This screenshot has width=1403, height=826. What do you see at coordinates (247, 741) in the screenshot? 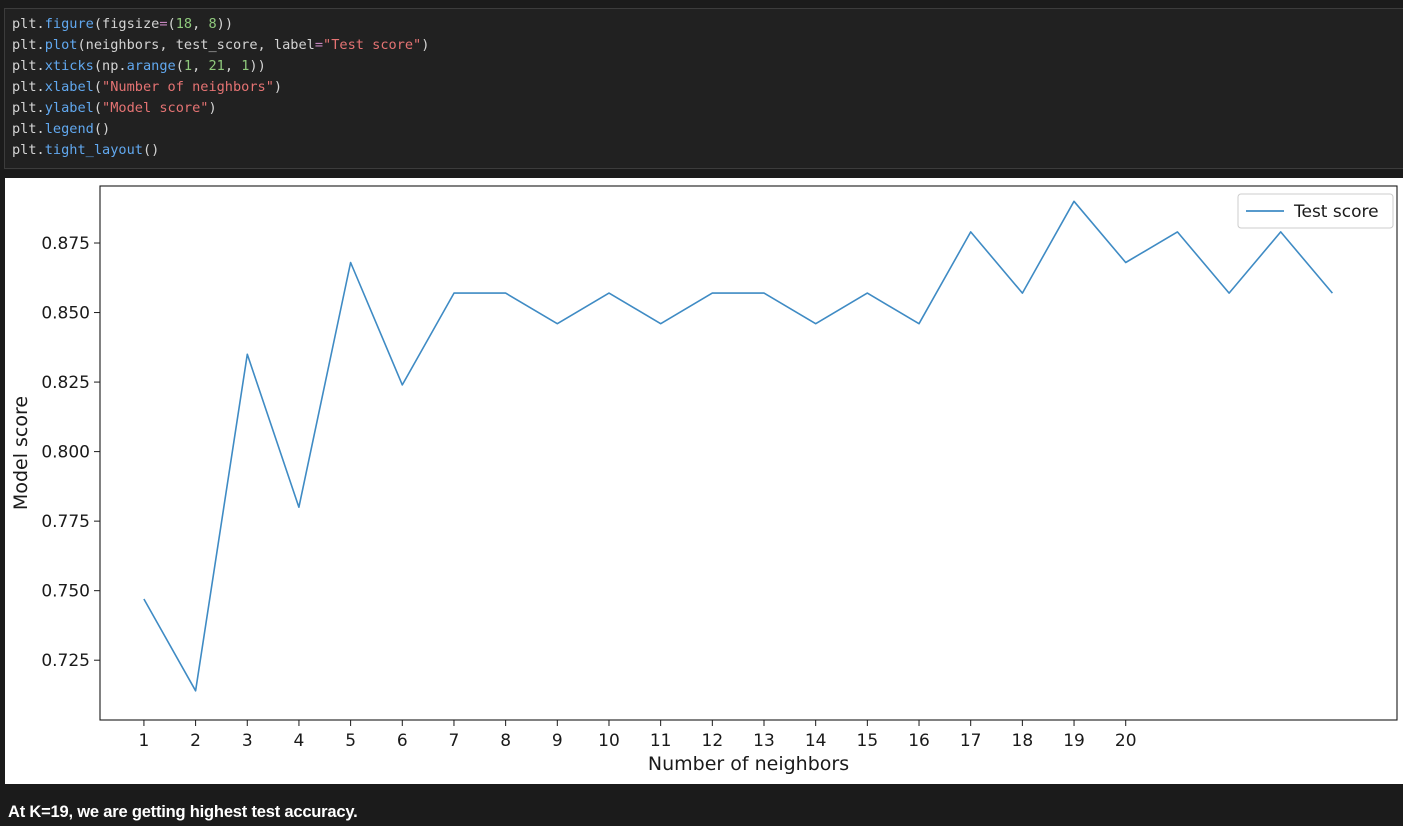
I see `x-tick-label: 3` at bounding box center [247, 741].